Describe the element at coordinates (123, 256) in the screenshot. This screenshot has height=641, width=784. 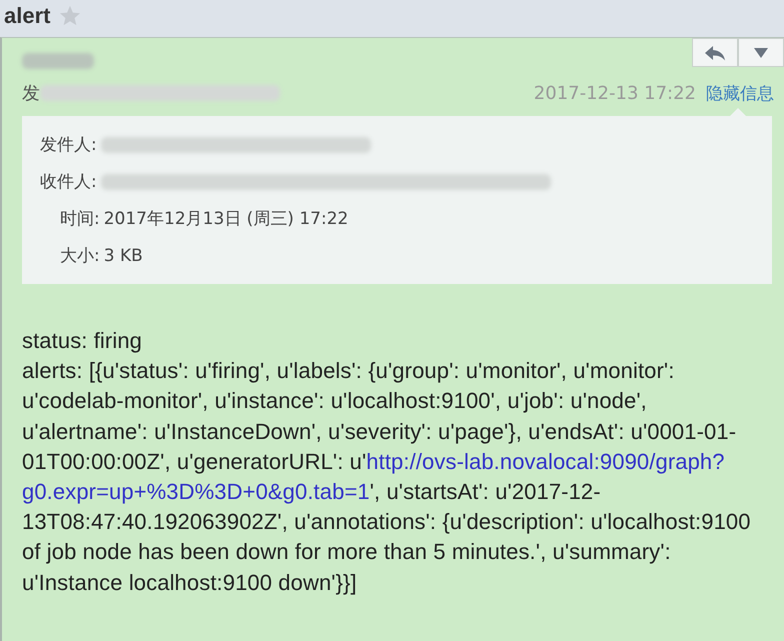
I see `detail-value: 3 KB` at that location.